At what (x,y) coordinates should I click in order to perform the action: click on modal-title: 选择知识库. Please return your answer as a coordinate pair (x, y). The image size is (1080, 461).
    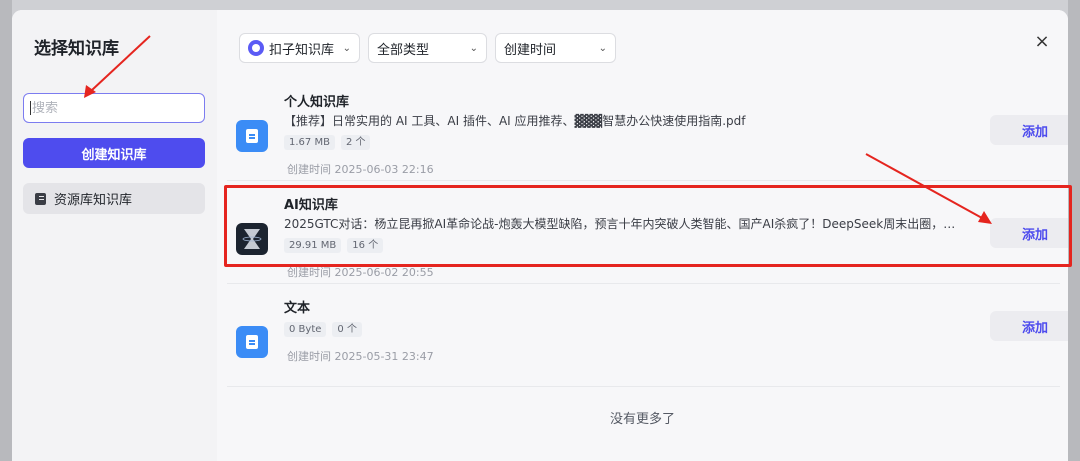
    Looking at the image, I should click on (76, 49).